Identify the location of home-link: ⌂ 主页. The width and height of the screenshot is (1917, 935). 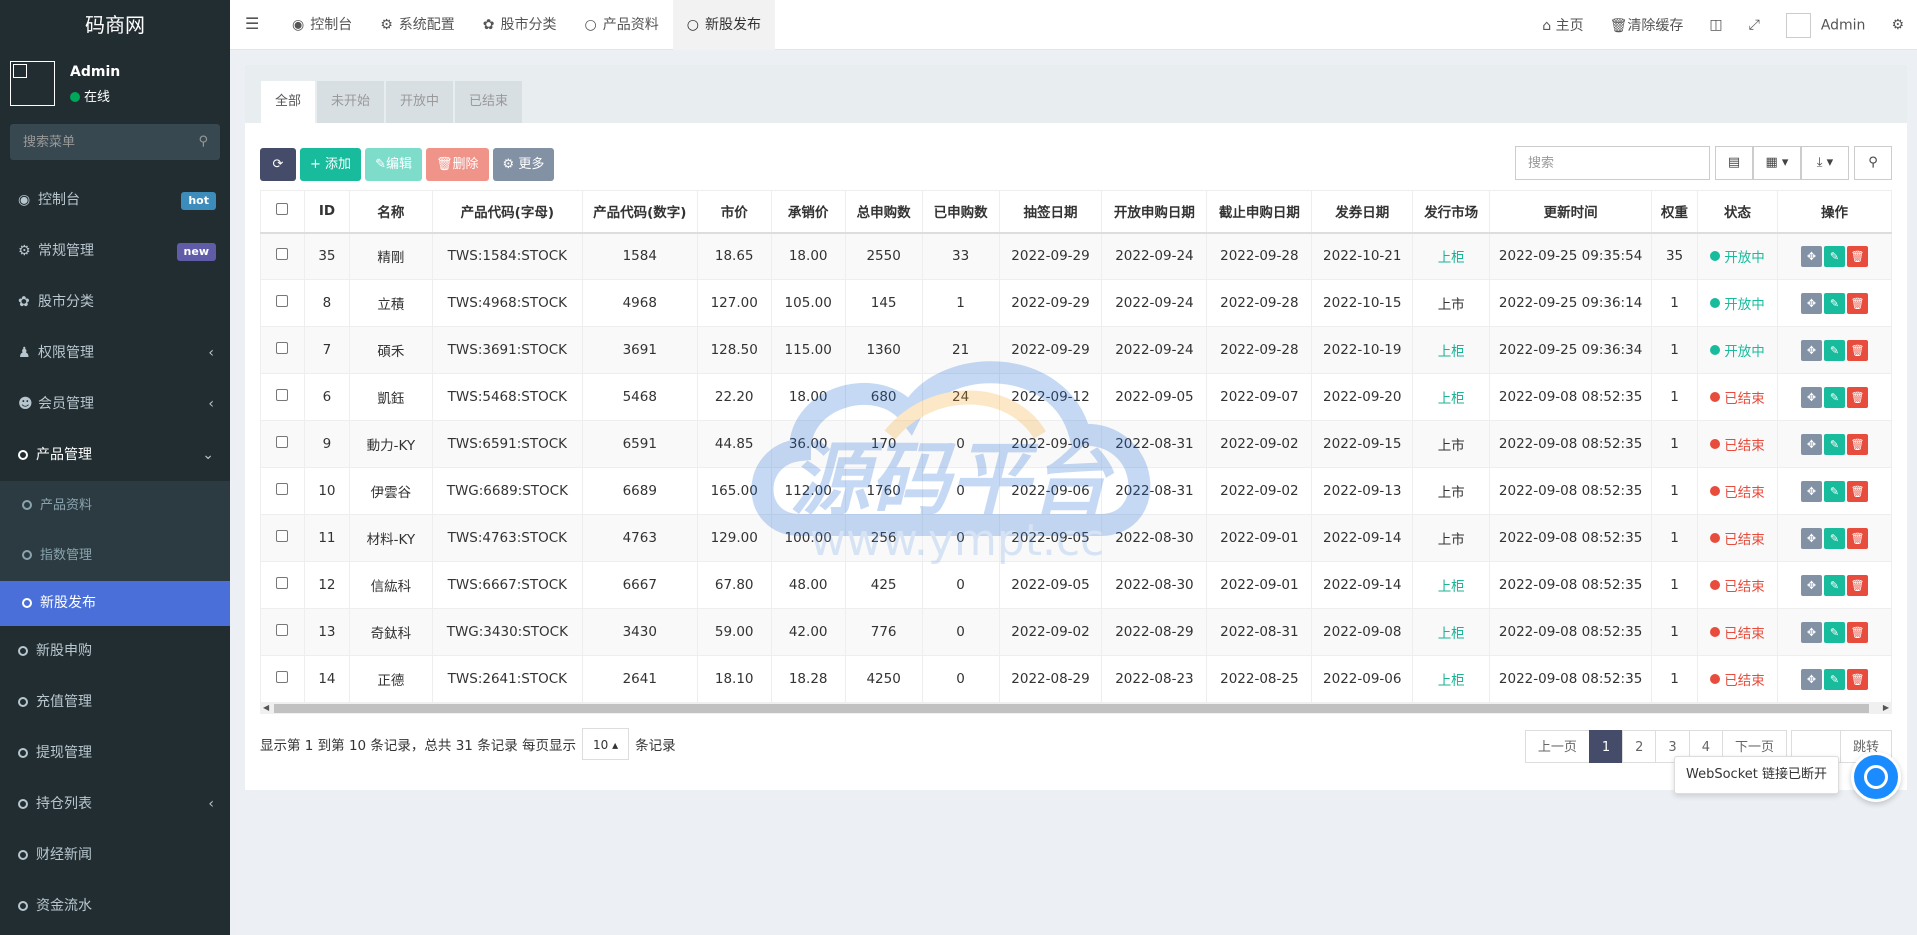
(1562, 25).